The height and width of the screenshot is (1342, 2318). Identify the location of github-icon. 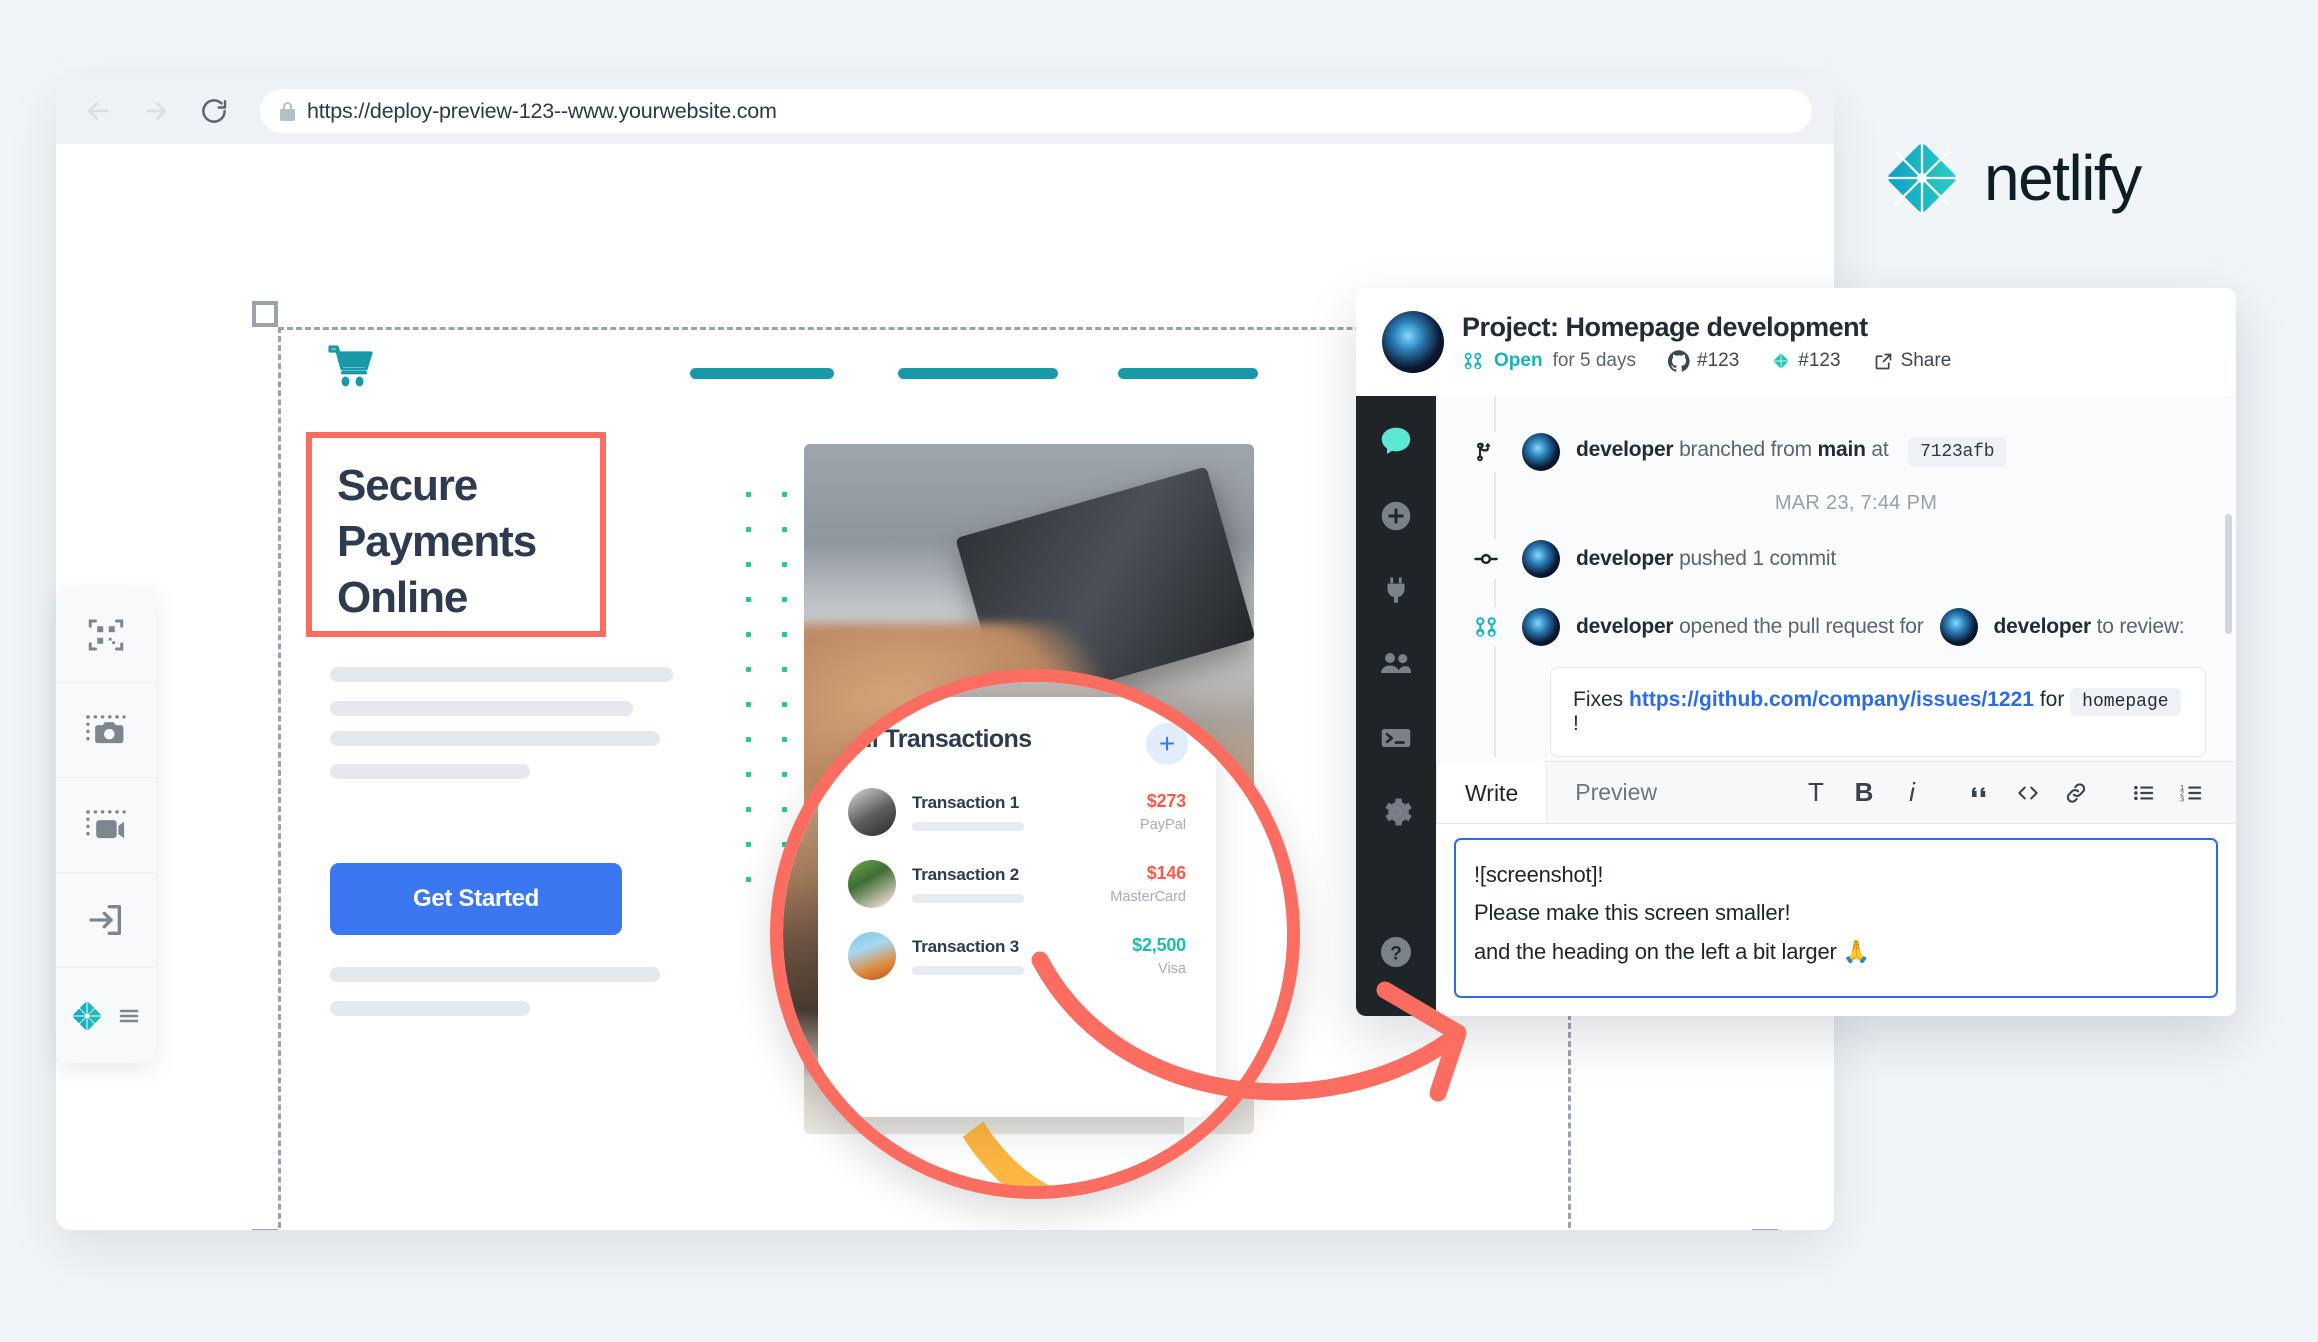
(1679, 361).